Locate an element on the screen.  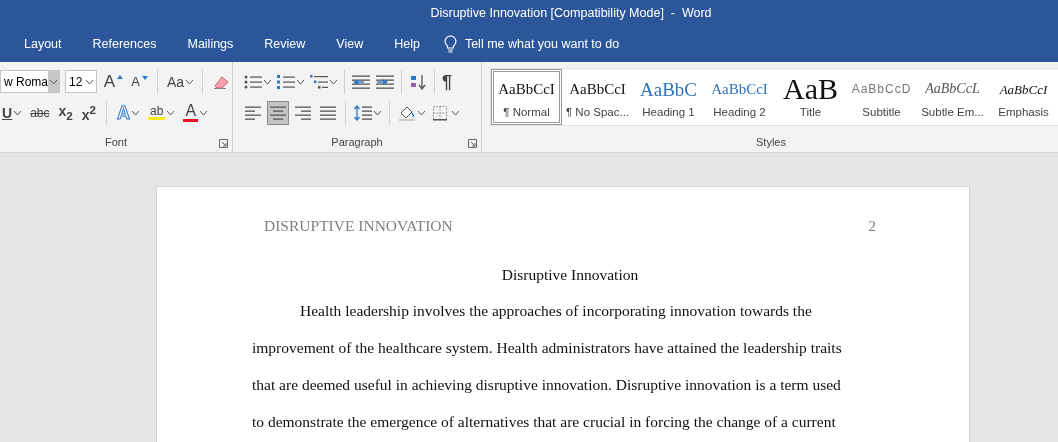
bullets-icon is located at coordinates (253, 81).